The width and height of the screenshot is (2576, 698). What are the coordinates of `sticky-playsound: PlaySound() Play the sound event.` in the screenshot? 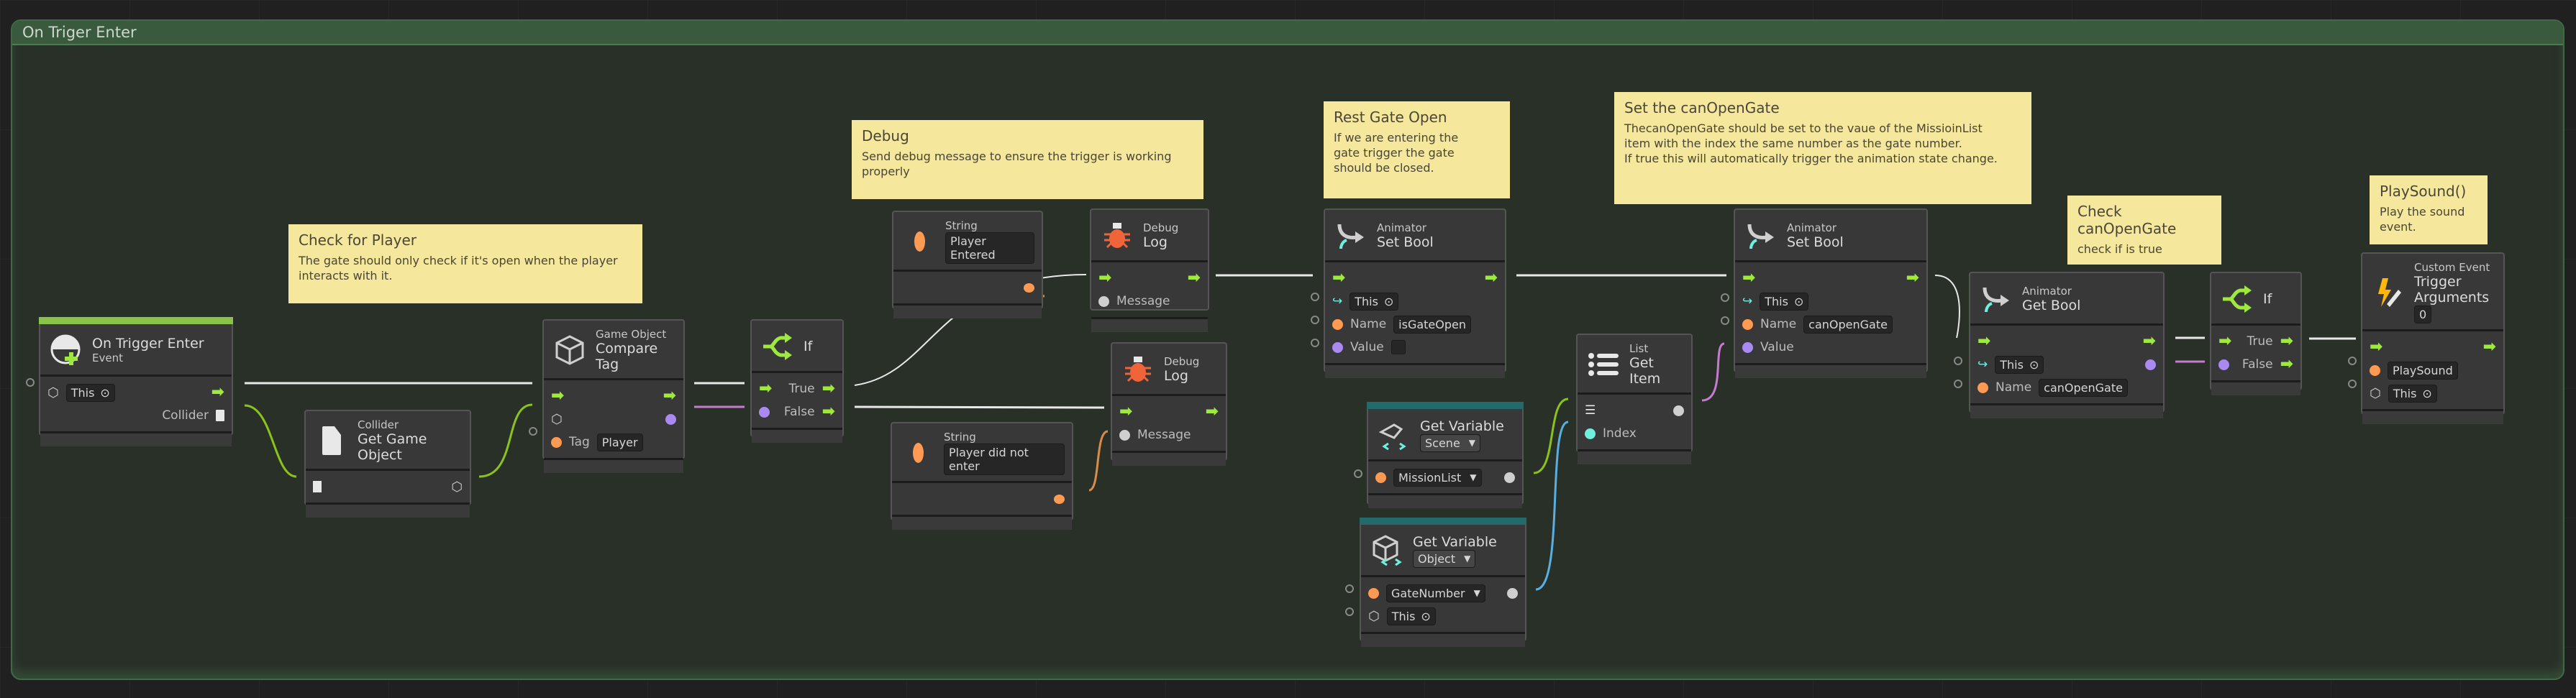 It's located at (2429, 210).